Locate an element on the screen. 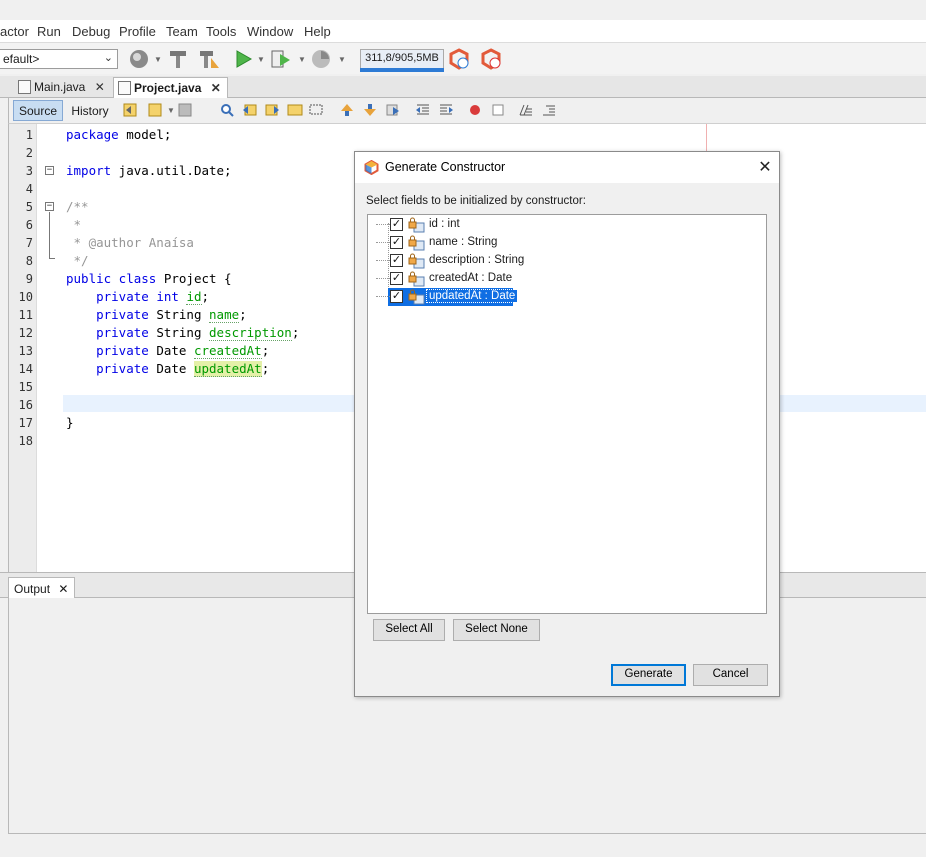 This screenshot has width=926, height=857. field-row-name: ✓ name : String is located at coordinates (567, 243).